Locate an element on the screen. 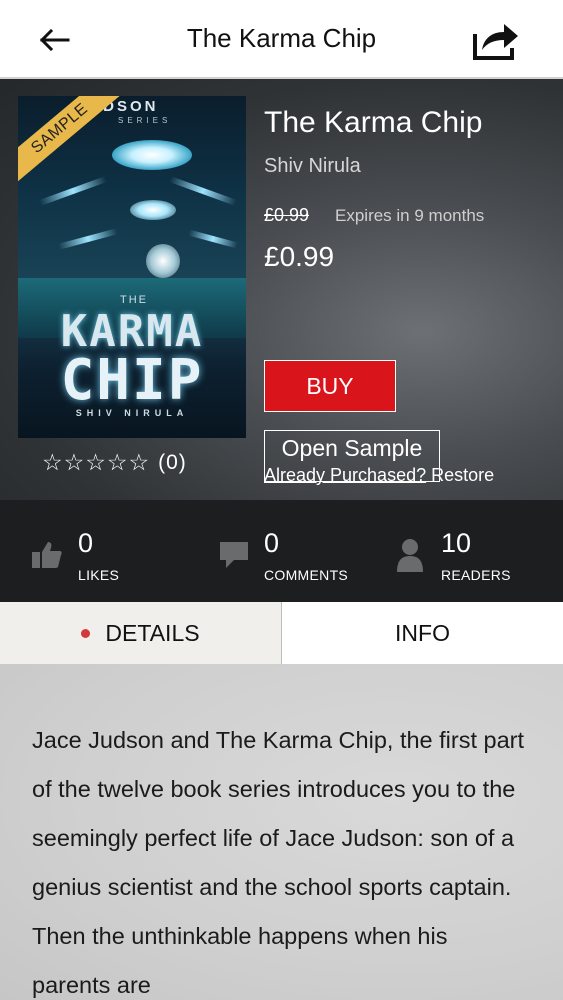  likes-label: LIKES is located at coordinates (99, 575).